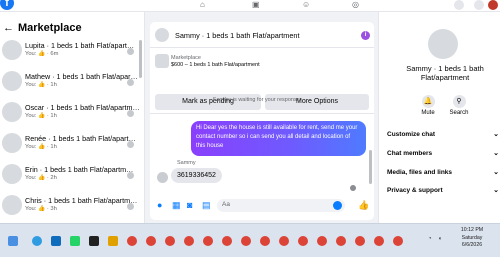  I want to click on customize-chat-row: Customize chat ⌄, so click(443, 134).